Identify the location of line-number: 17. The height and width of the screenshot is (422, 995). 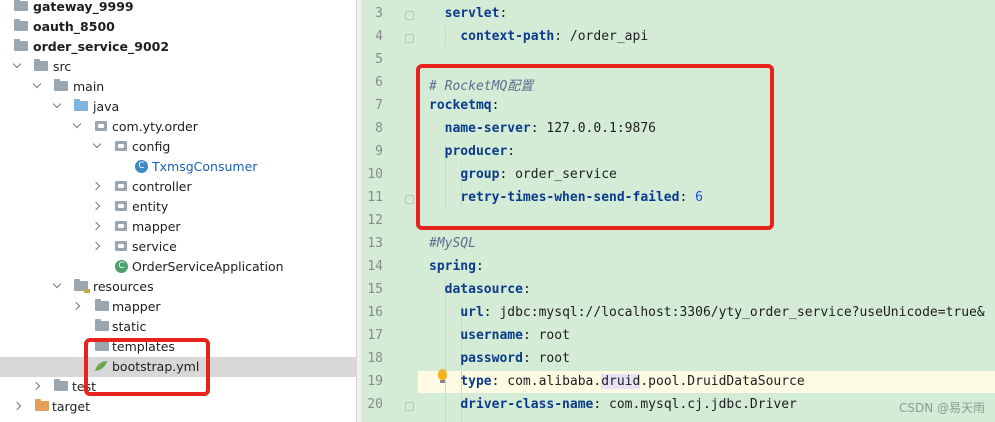
(375, 335).